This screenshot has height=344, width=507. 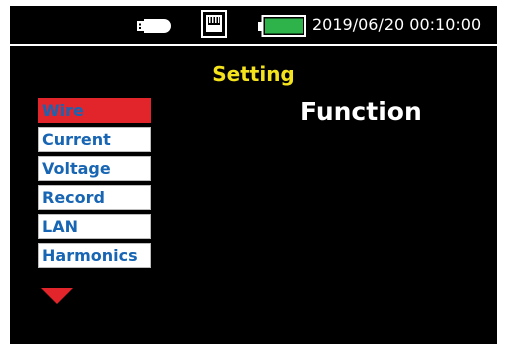 I want to click on menu-item-lan: LAN, so click(x=94, y=226).